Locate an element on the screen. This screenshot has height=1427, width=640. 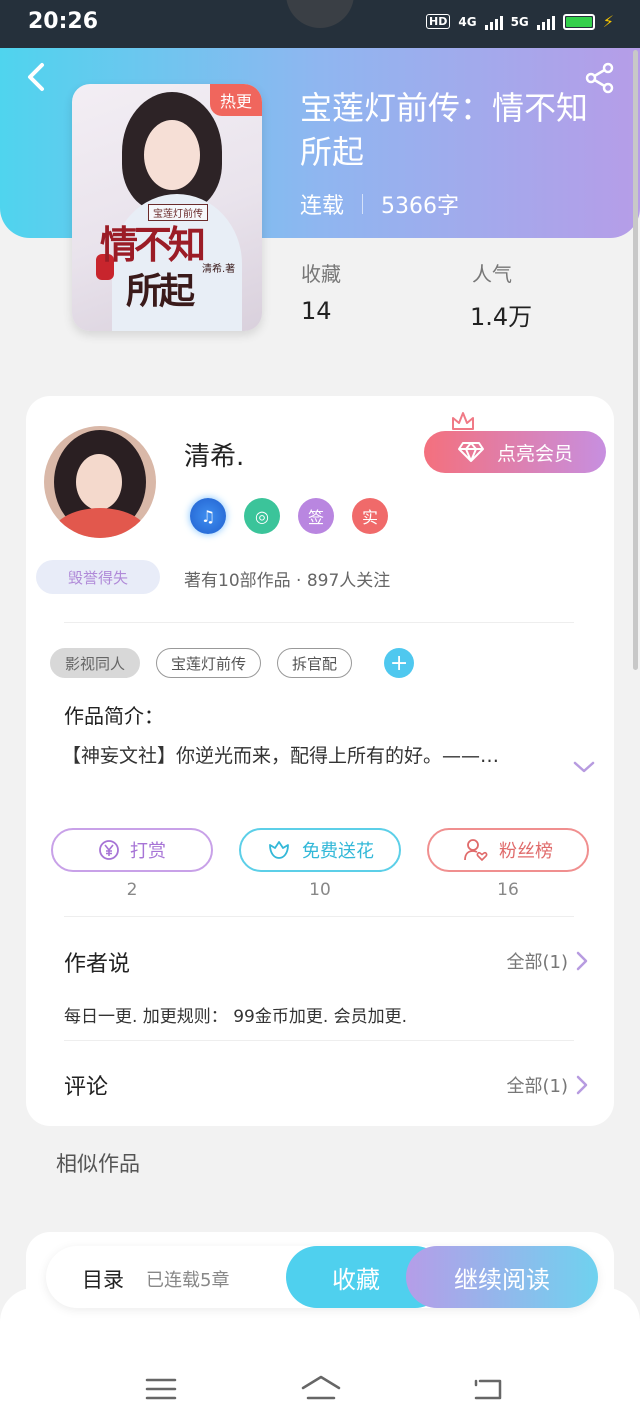
yen-coin-icon is located at coordinates (109, 850).